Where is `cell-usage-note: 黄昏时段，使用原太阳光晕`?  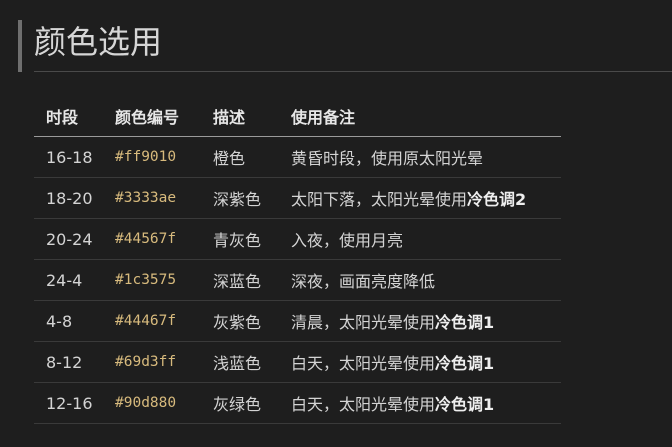 cell-usage-note: 黄昏时段，使用原太阳光晕 is located at coordinates (420, 157).